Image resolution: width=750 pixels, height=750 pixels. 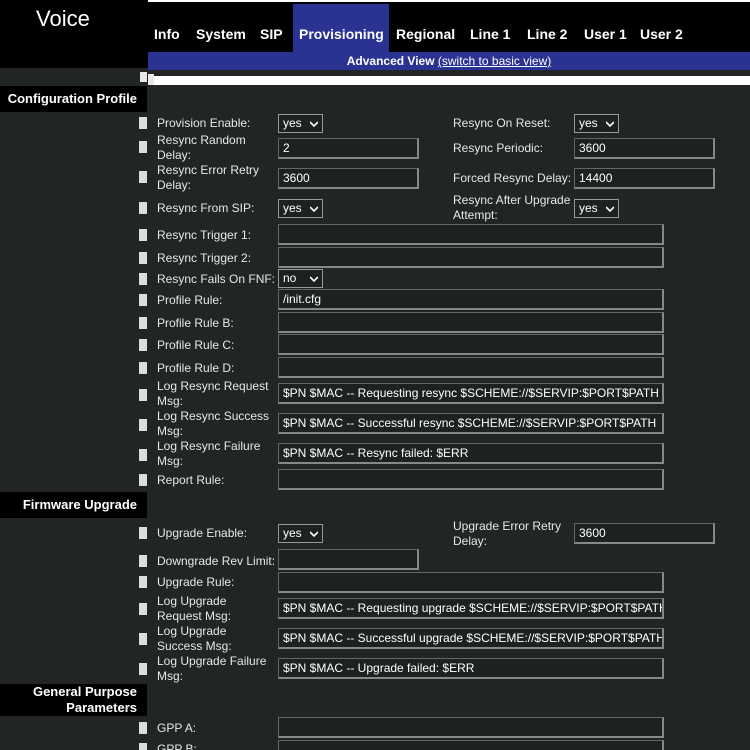 I want to click on upgrade-error-retry-label-line2: Delay:, so click(x=470, y=541).